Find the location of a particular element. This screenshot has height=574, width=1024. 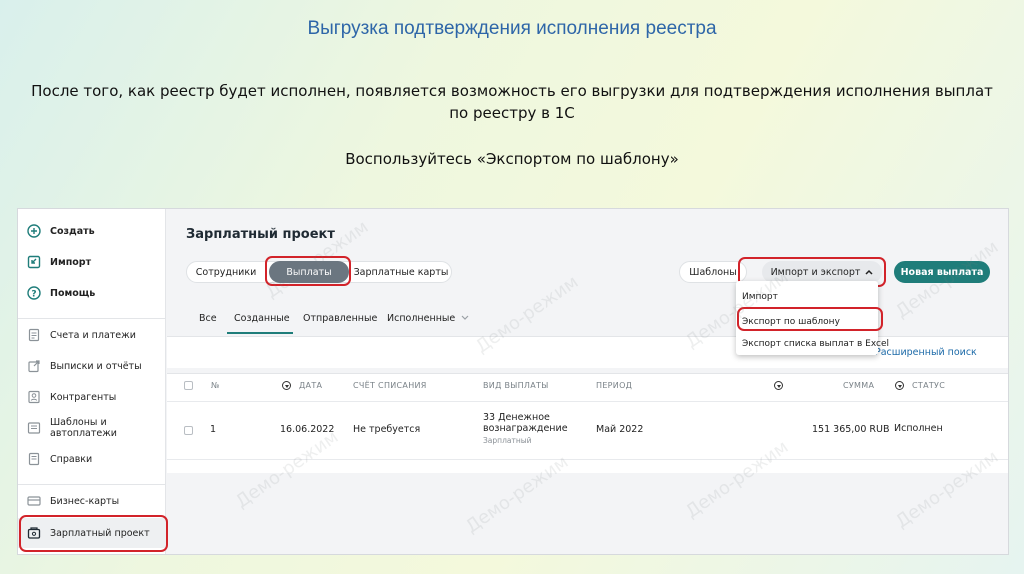

row-type-line2: вознаграждение is located at coordinates (525, 428).